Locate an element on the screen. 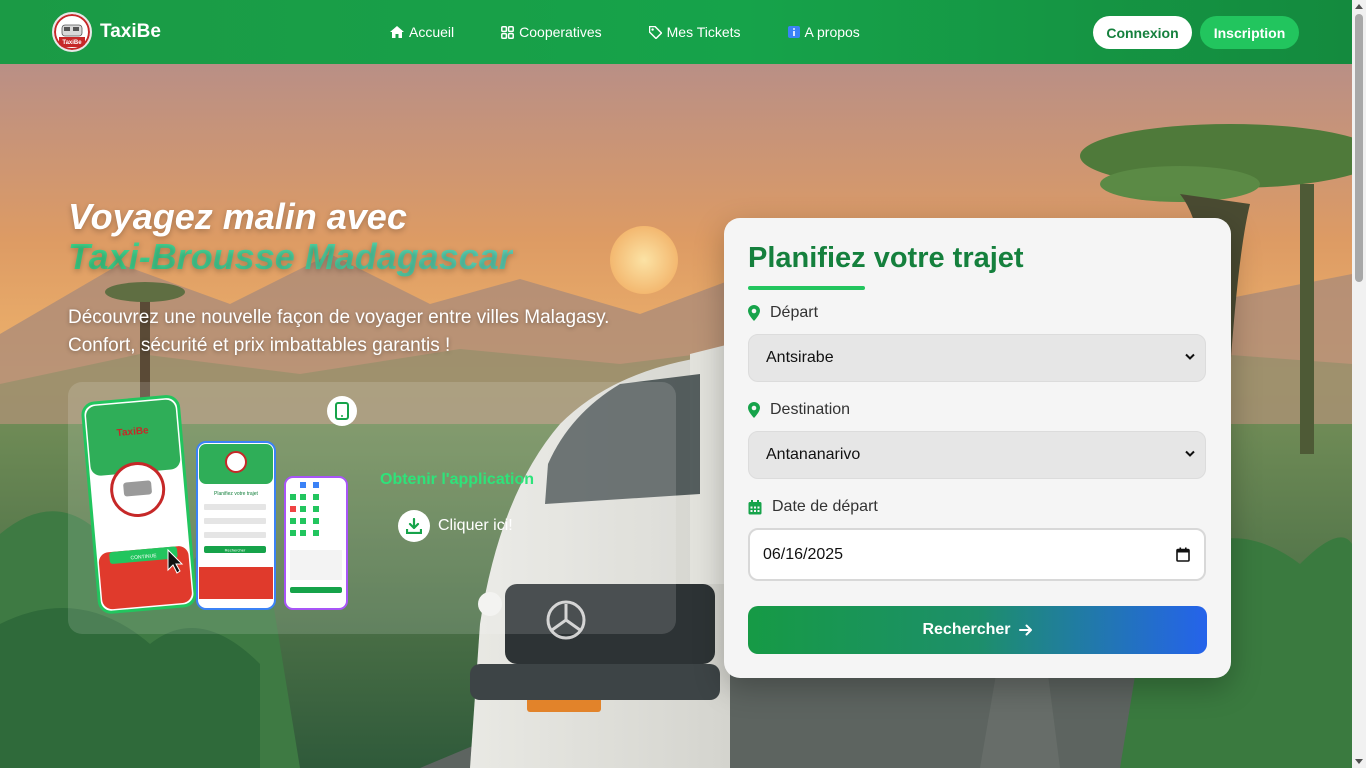 Image resolution: width=1366 pixels, height=768 pixels. ticket-icon is located at coordinates (655, 32).